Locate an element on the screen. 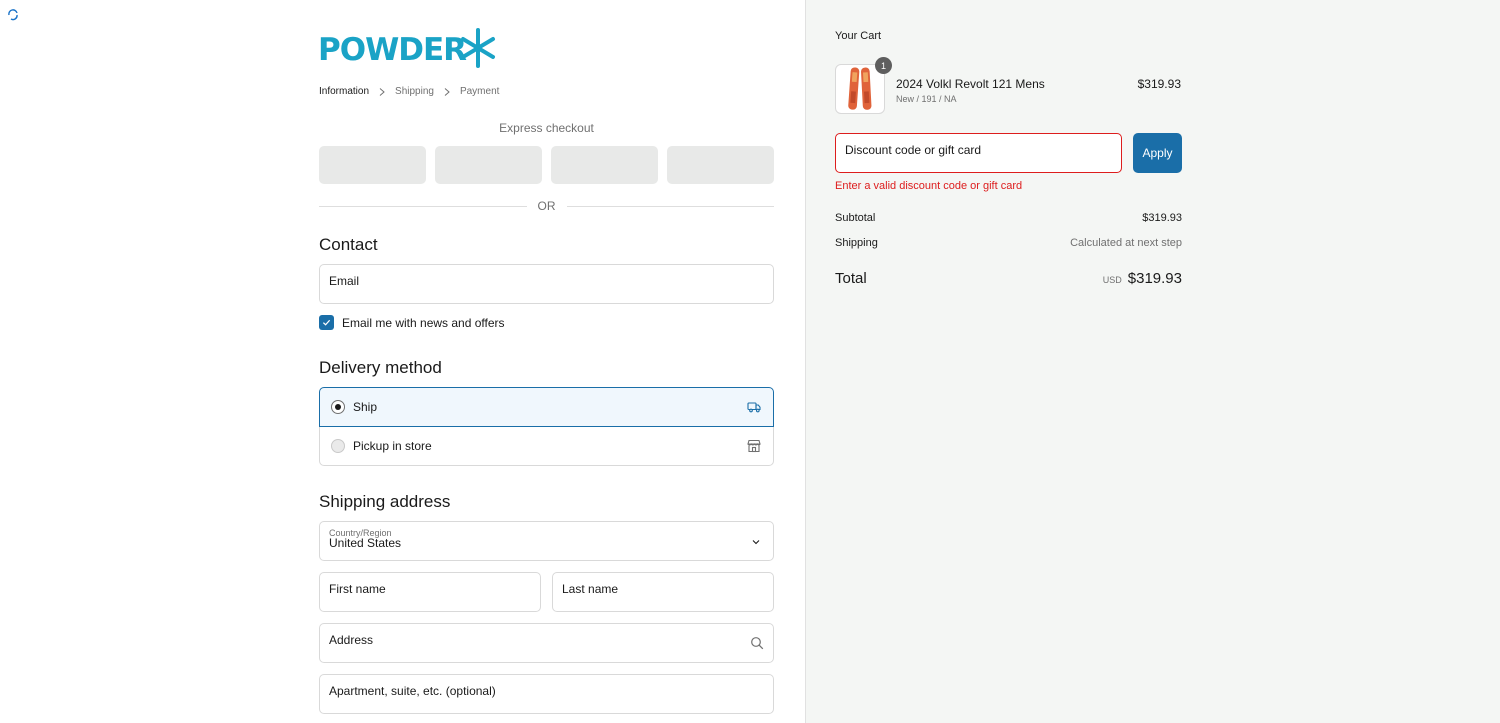 The height and width of the screenshot is (723, 1500). breadcrumb-shipping: Shipping is located at coordinates (414, 91).